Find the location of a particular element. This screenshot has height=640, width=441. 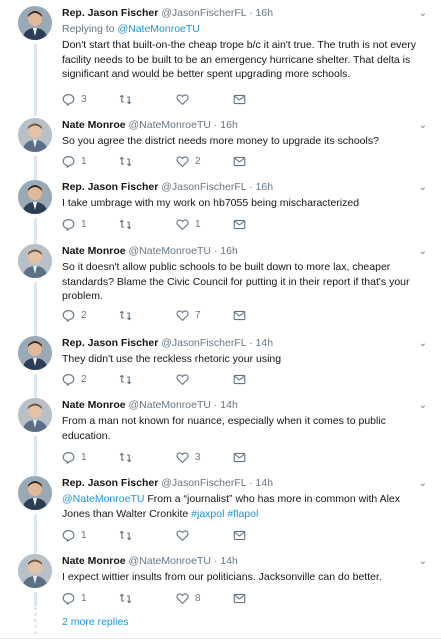

hashtag-link: #jaxpol is located at coordinates (207, 514).